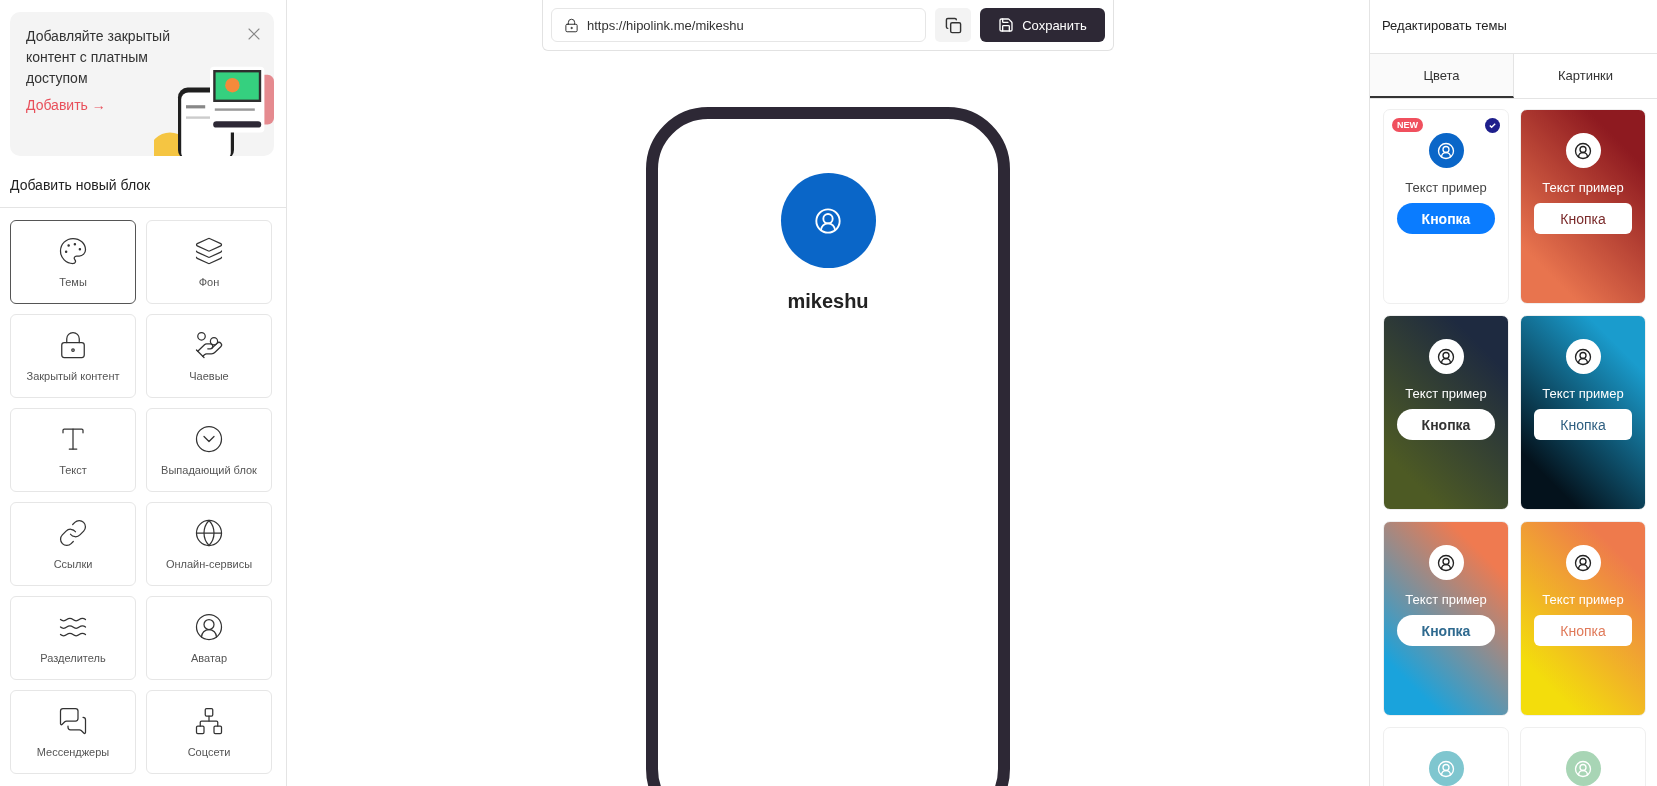  Describe the element at coordinates (209, 533) in the screenshot. I see `globe-icon` at that location.